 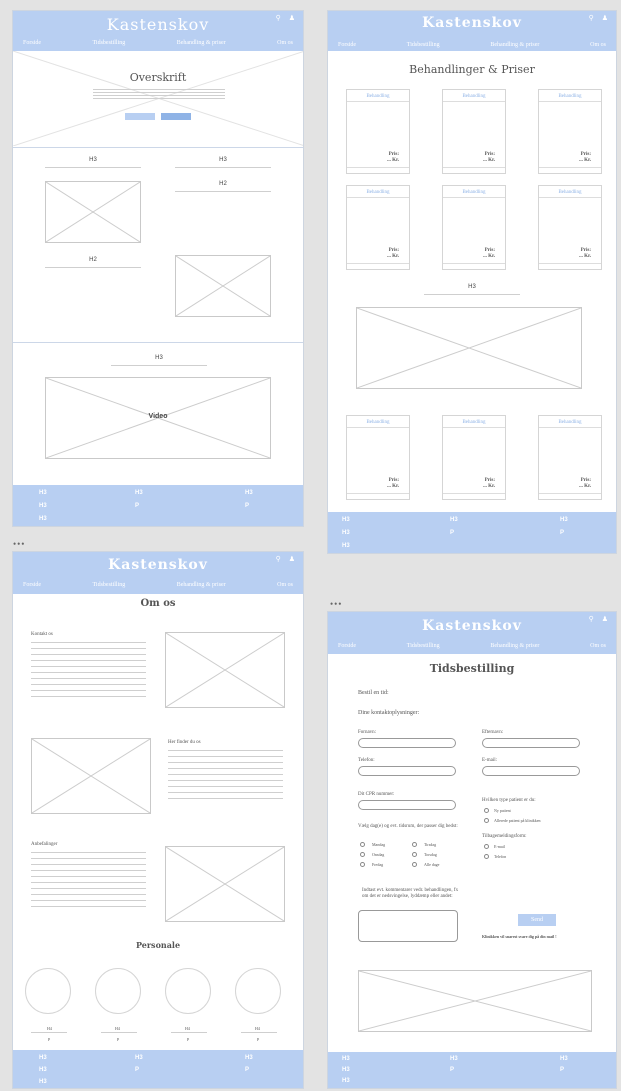 What do you see at coordinates (42, 634) in the screenshot?
I see `contact-label: Kontakt os` at bounding box center [42, 634].